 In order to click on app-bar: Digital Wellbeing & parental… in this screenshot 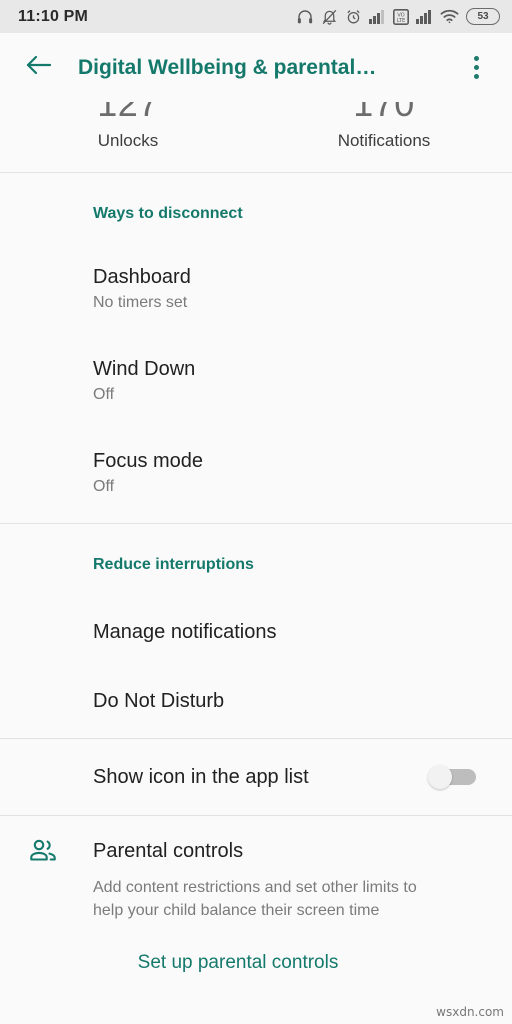, I will do `click(256, 67)`.